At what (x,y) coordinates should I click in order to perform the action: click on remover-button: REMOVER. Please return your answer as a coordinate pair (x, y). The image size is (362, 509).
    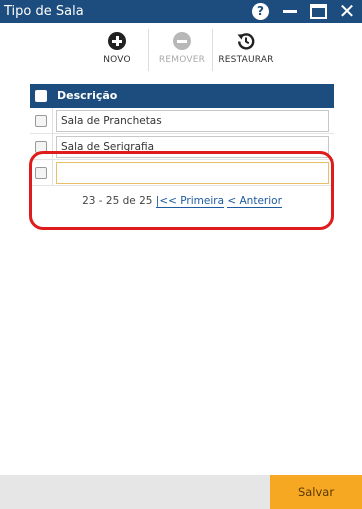
    Looking at the image, I should click on (182, 50).